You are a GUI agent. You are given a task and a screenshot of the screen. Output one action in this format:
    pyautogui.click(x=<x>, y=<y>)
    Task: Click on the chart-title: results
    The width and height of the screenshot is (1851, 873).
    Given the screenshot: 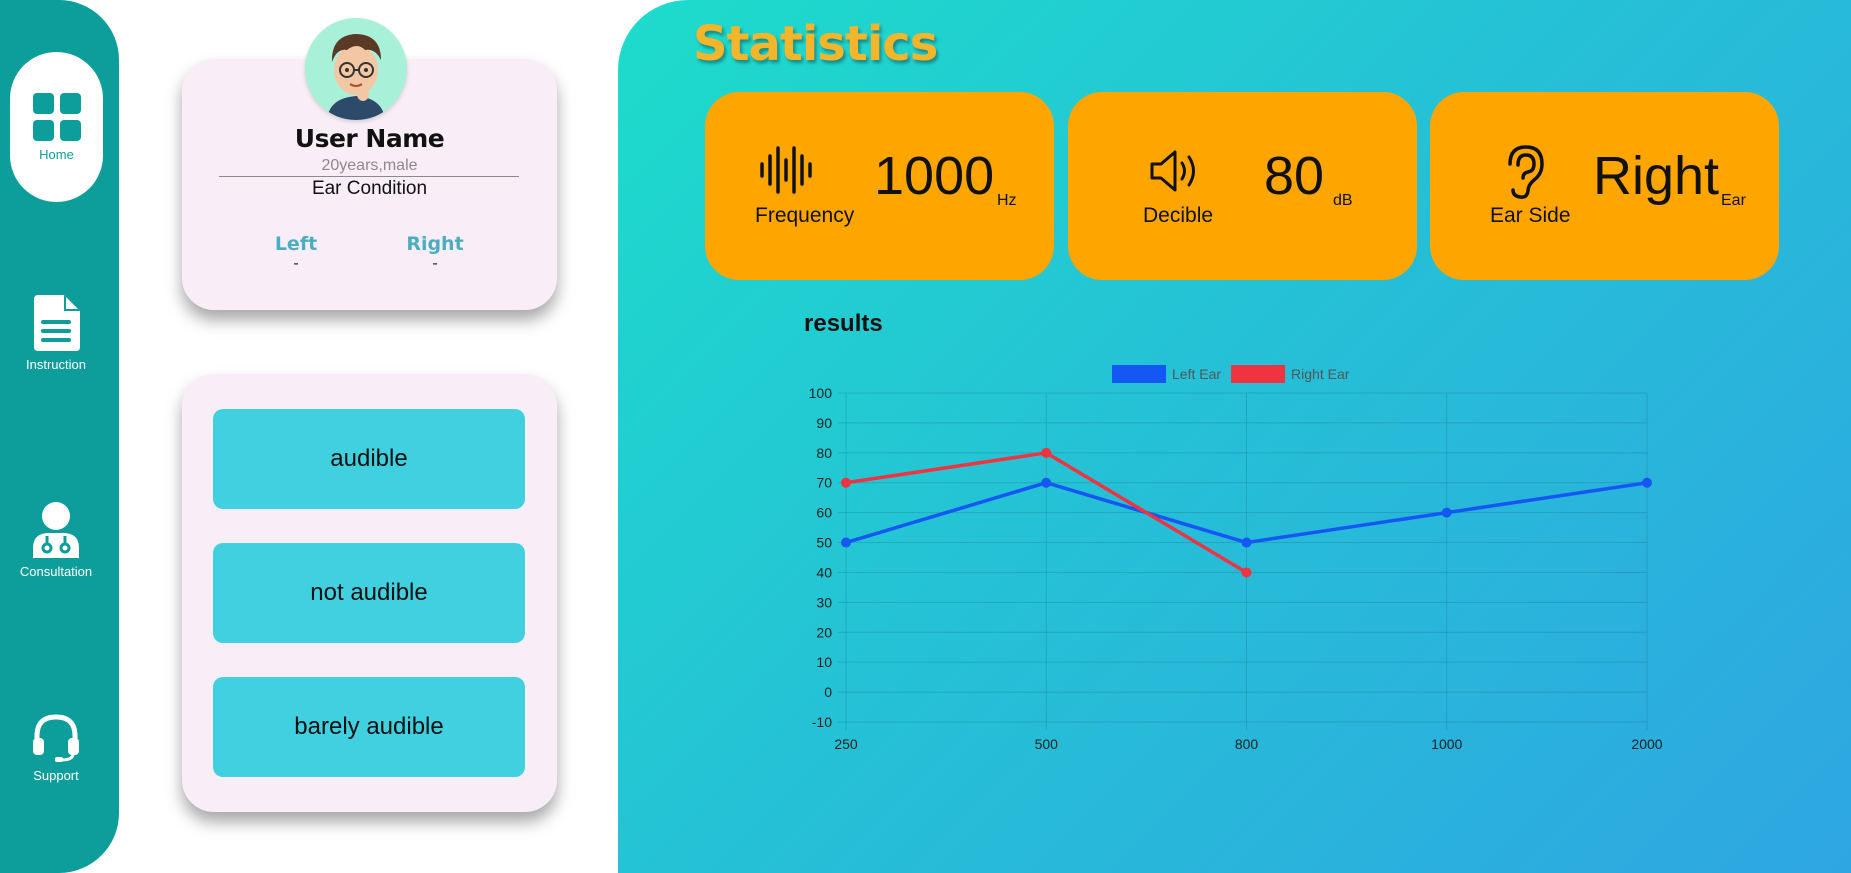 What is the action you would take?
    pyautogui.click(x=843, y=323)
    